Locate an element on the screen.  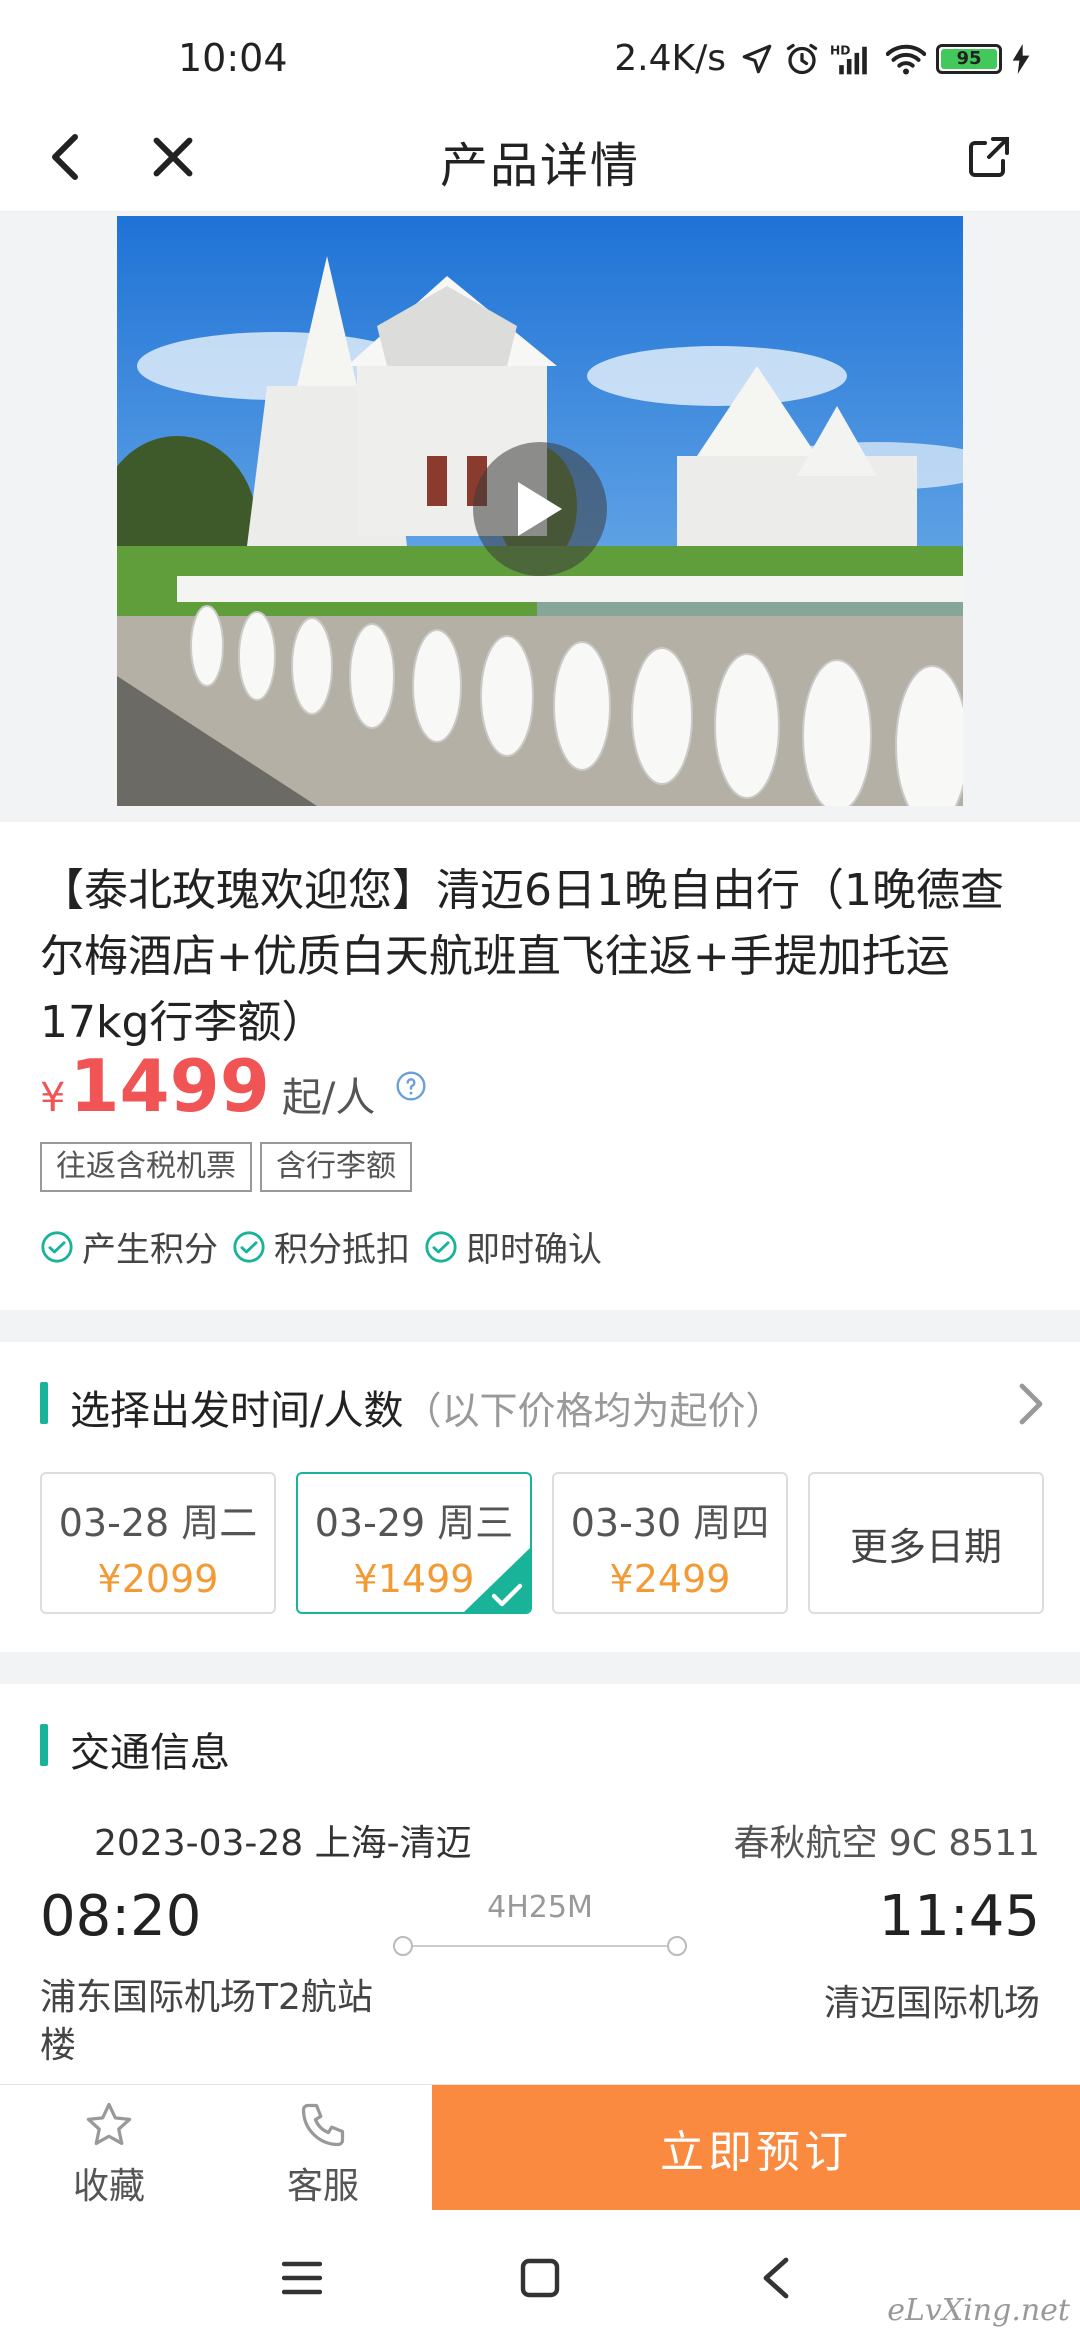
service-button: 客服 is located at coordinates (323, 2154).